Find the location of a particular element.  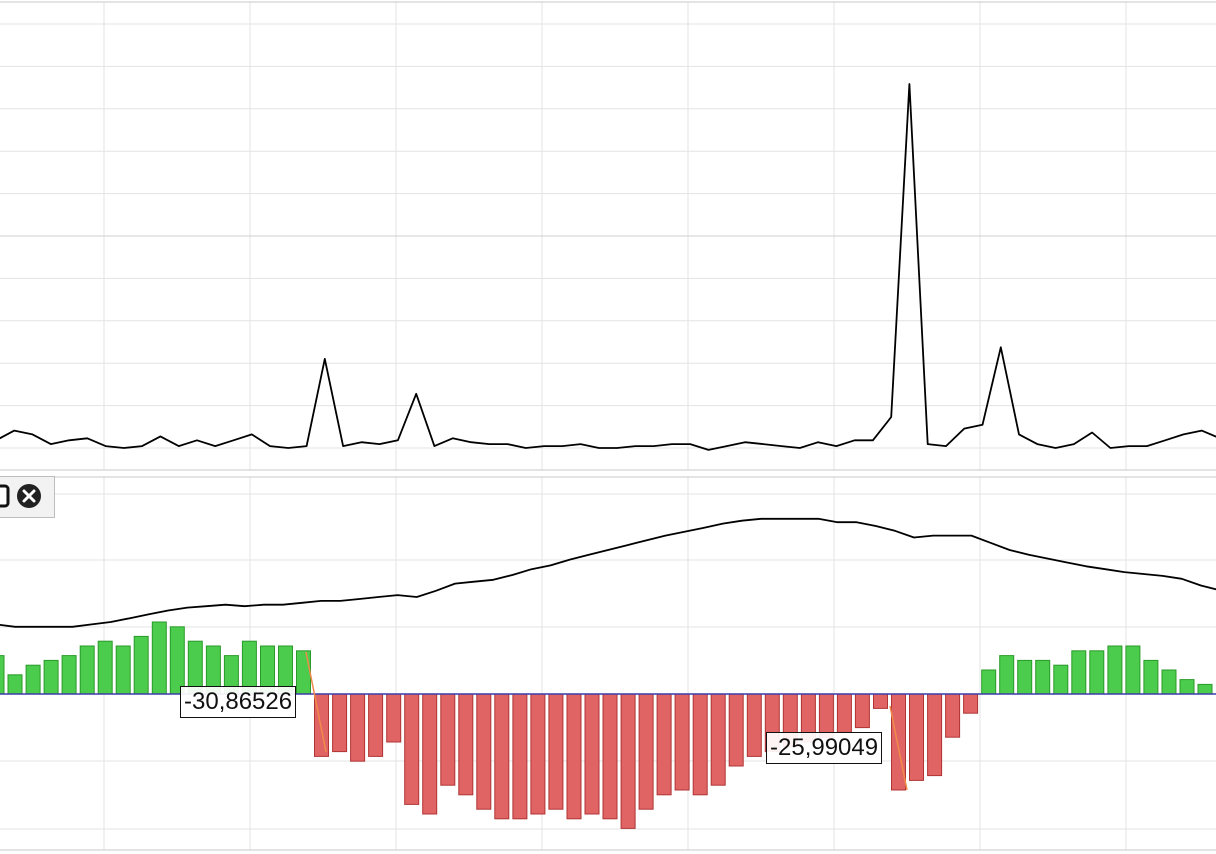

annotation-label: -25,99049 is located at coordinates (824, 748).